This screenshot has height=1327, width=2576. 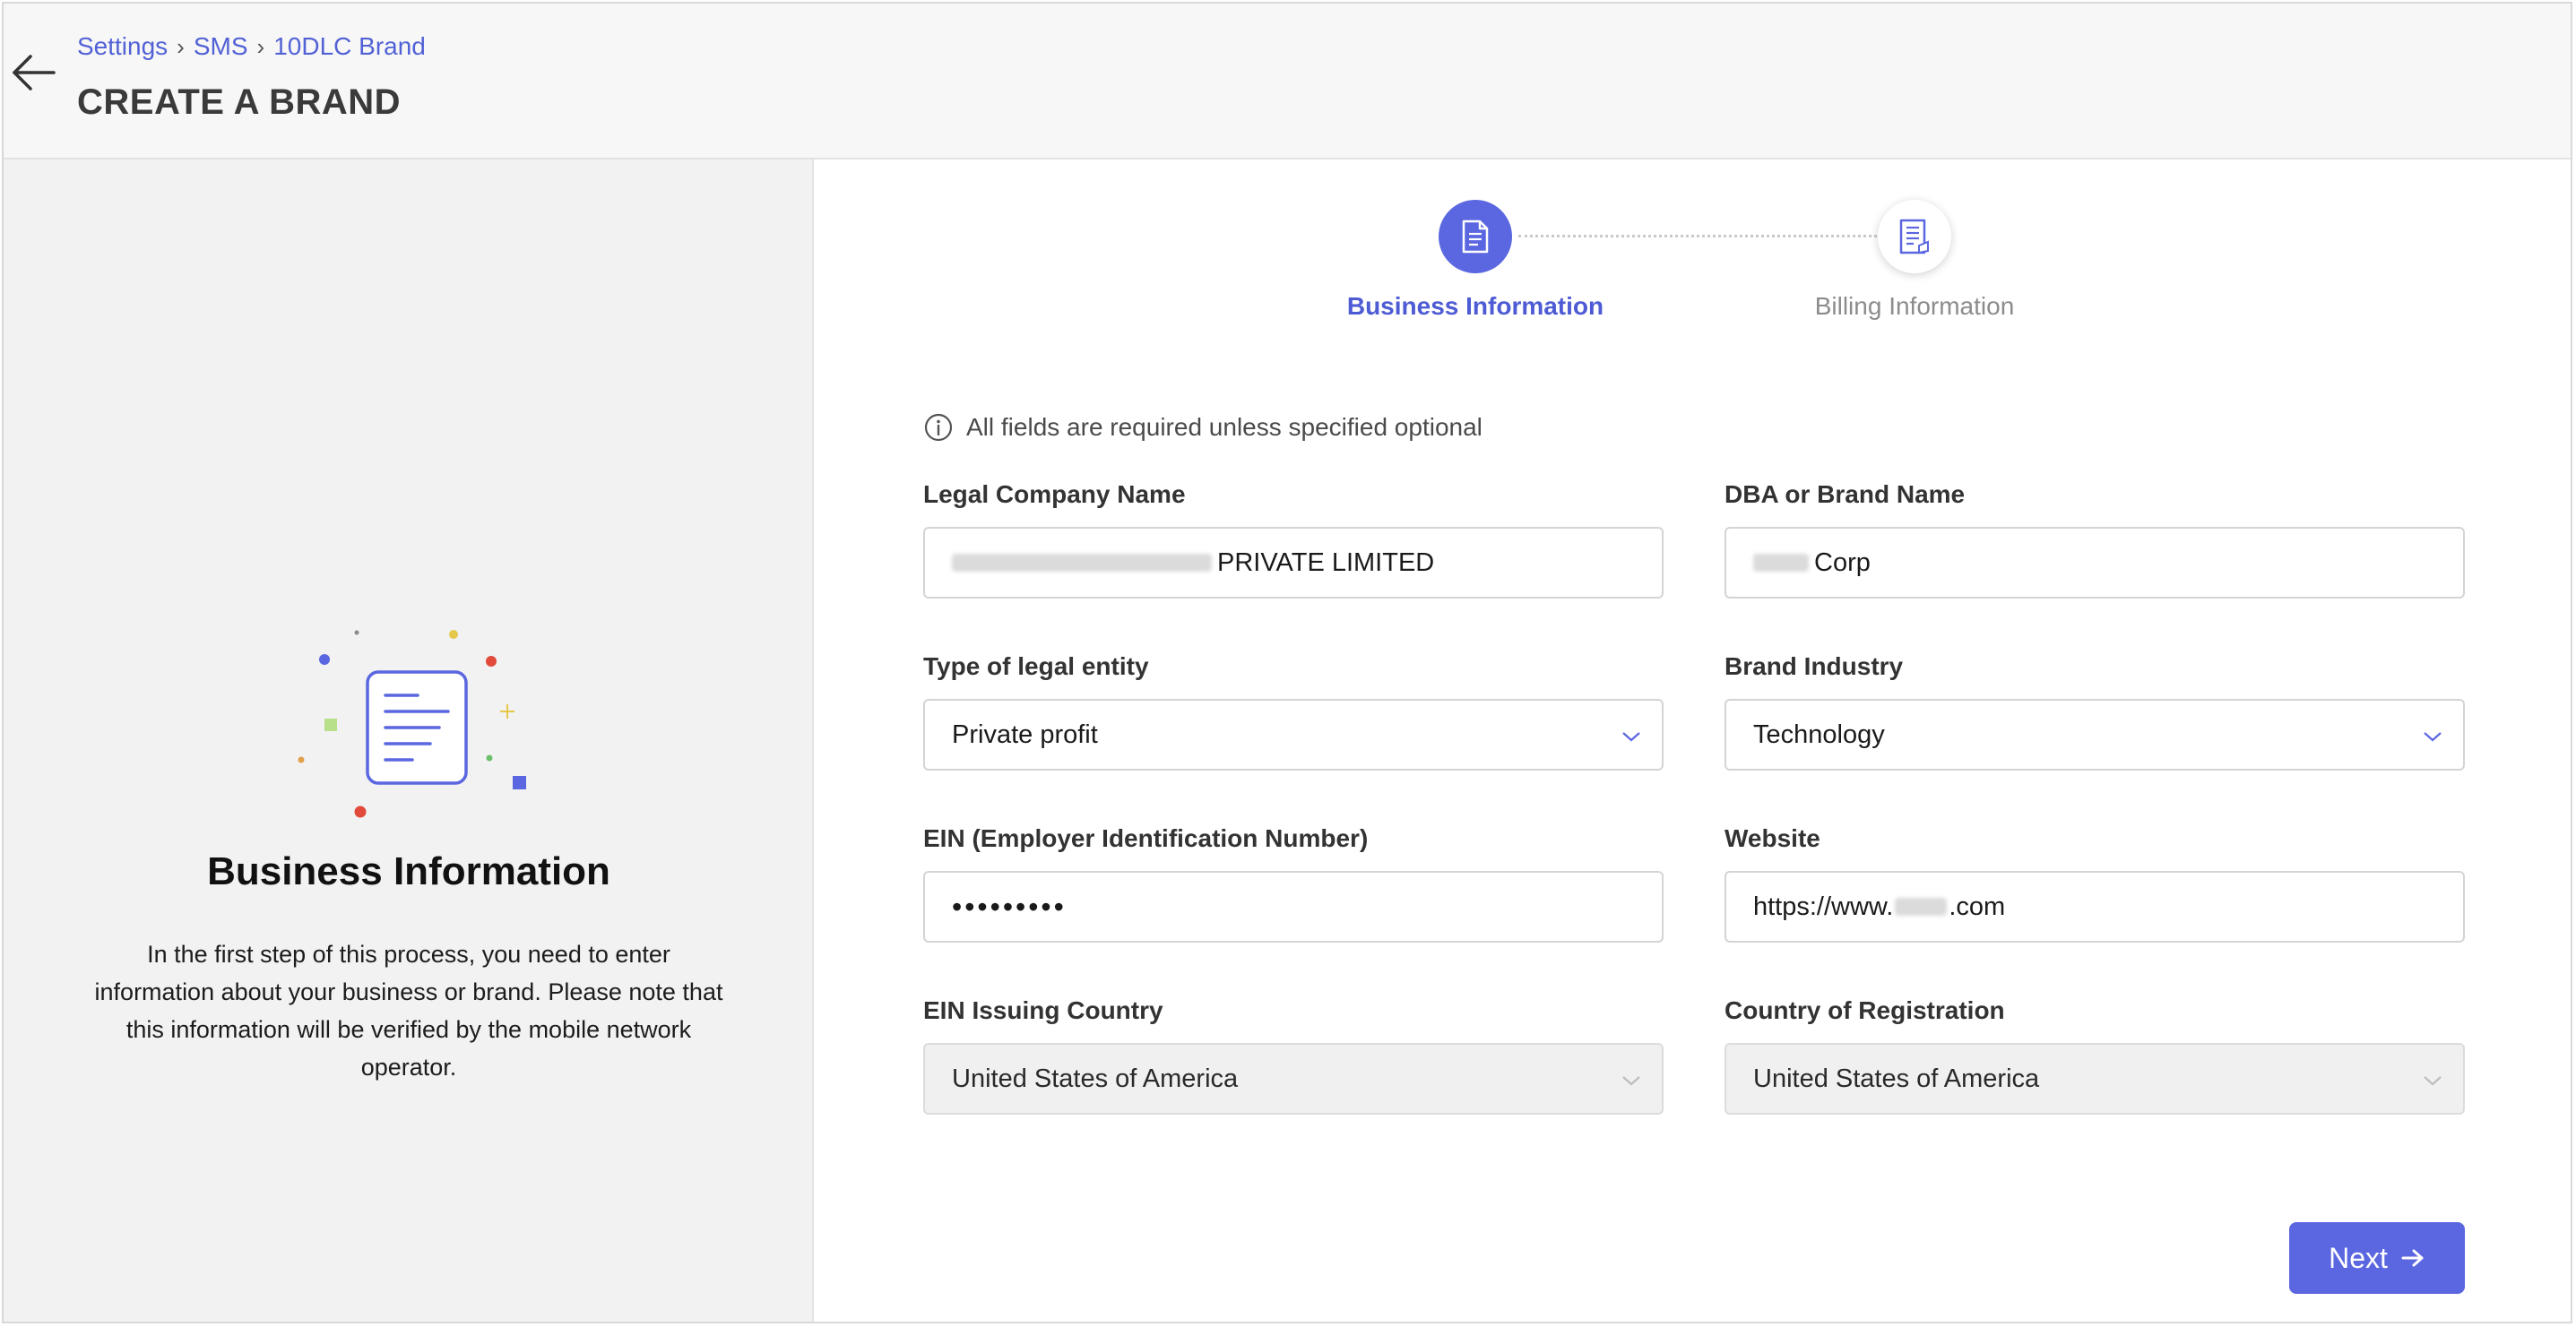 I want to click on ein-country-label: EIN Issuing Country, so click(x=1043, y=1010).